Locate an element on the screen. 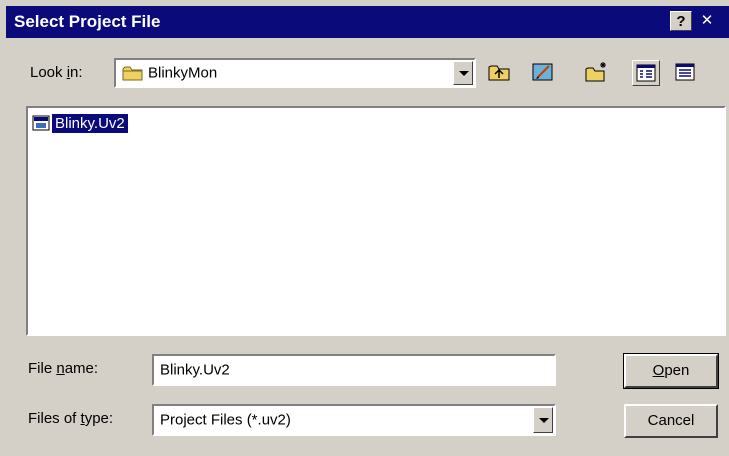 The width and height of the screenshot is (729, 456). close-icon: ✕ is located at coordinates (707, 20).